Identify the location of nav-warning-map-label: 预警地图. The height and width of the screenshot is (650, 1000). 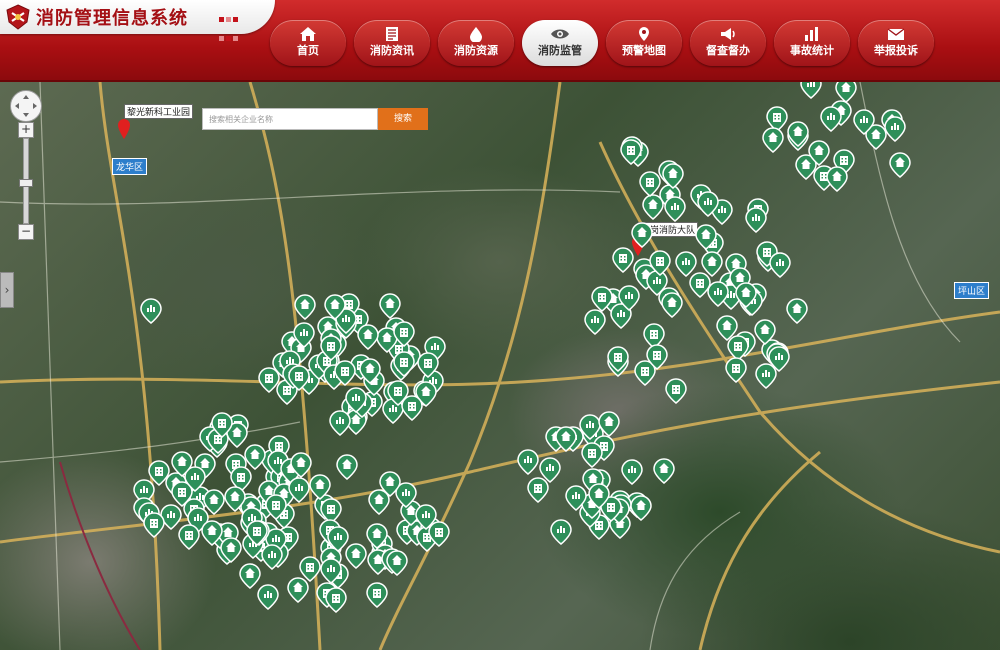
(644, 50).